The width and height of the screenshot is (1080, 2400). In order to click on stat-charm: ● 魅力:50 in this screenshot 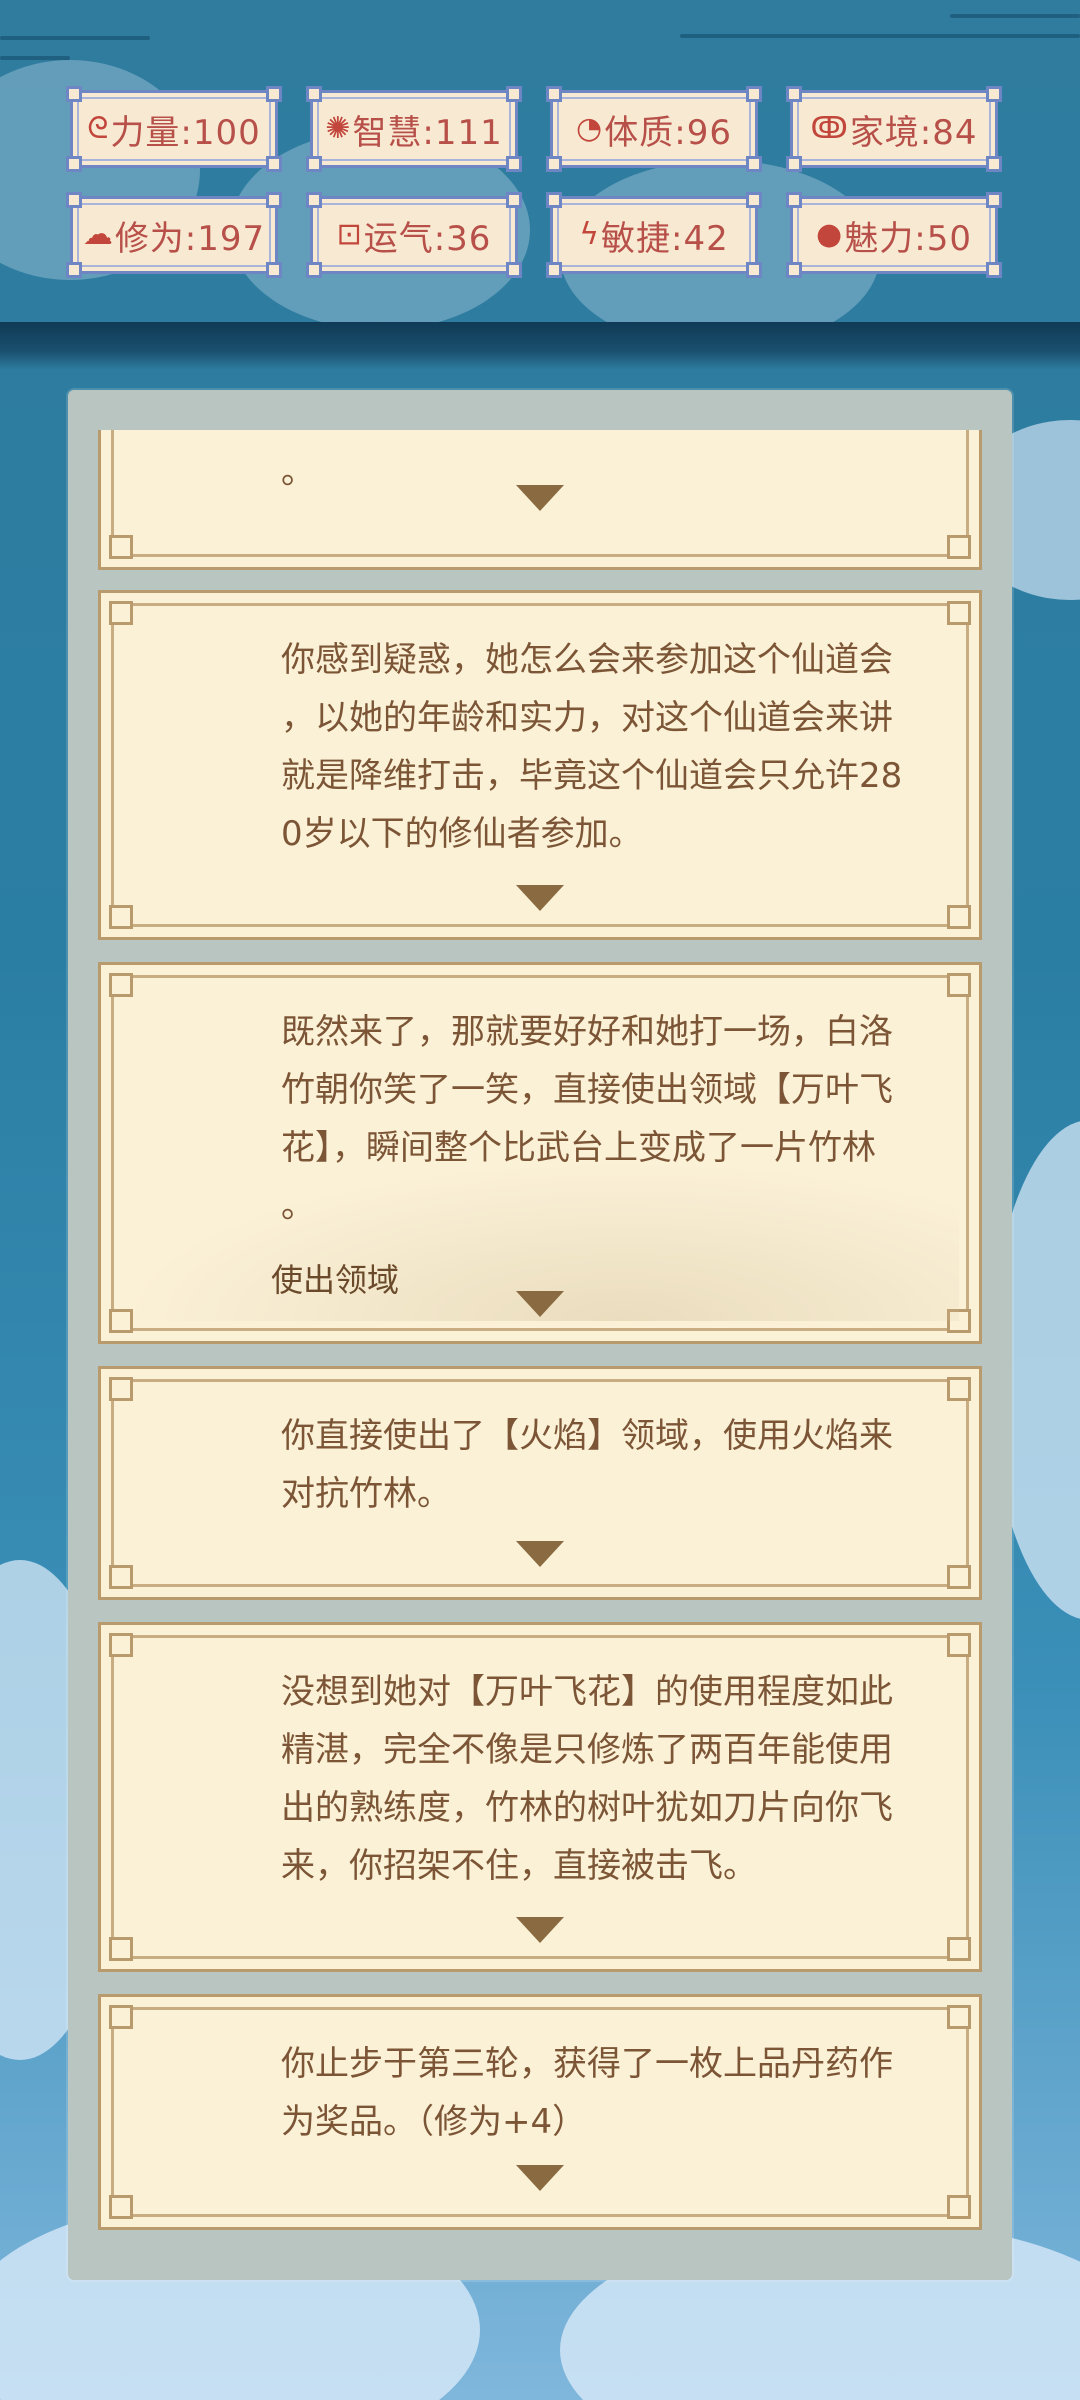, I will do `click(894, 235)`.